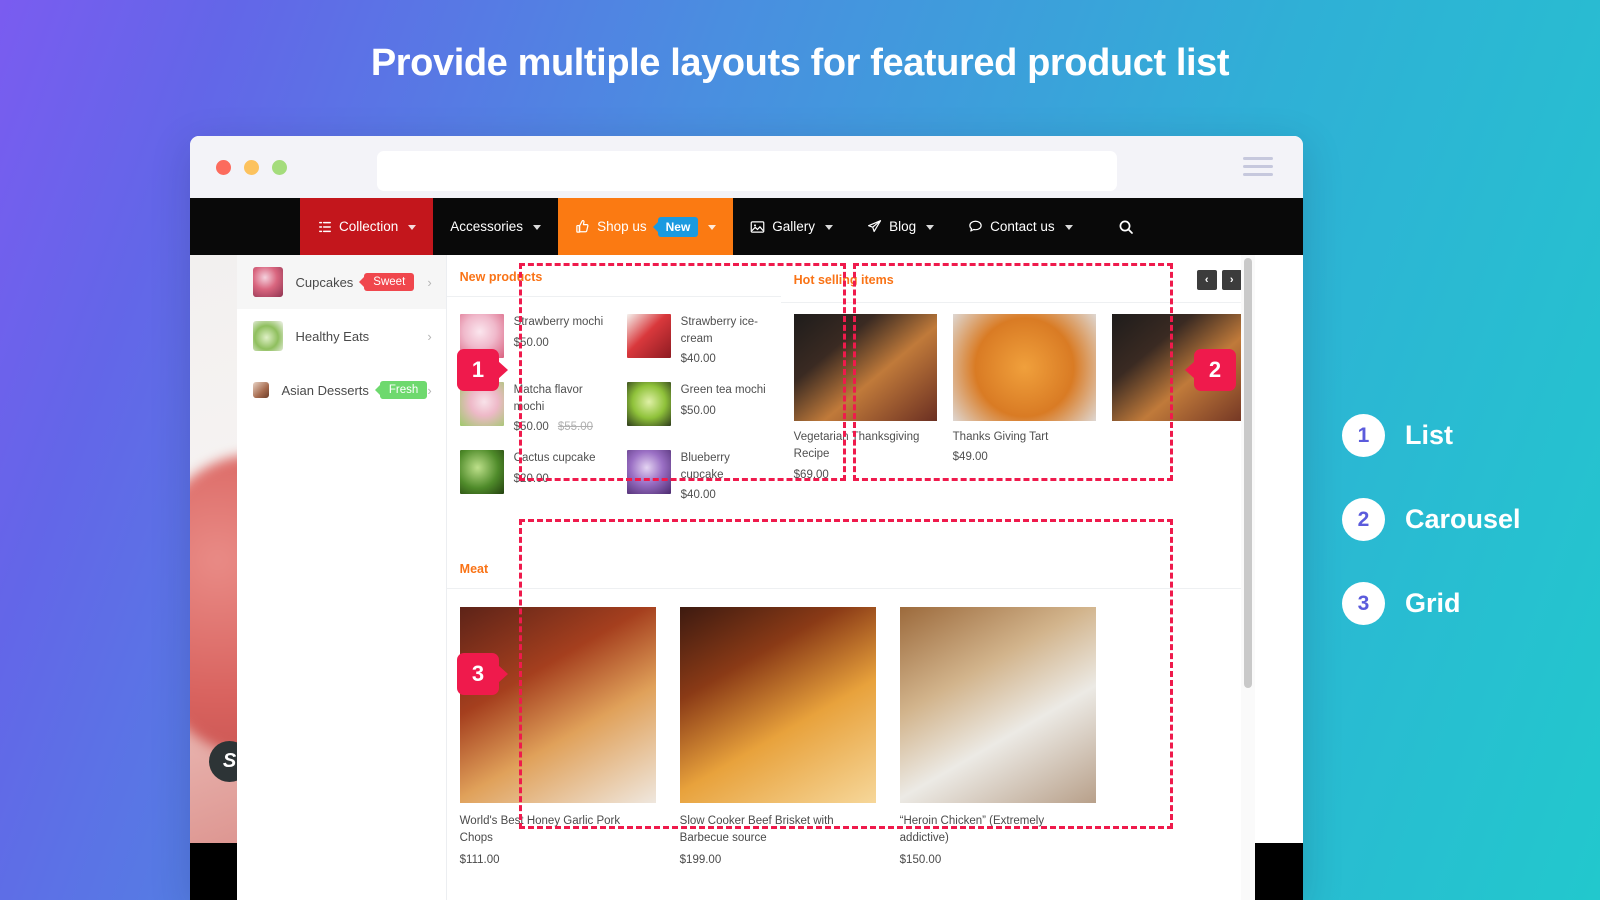  Describe the element at coordinates (479, 859) in the screenshot. I see `product-price: $111.00` at that location.